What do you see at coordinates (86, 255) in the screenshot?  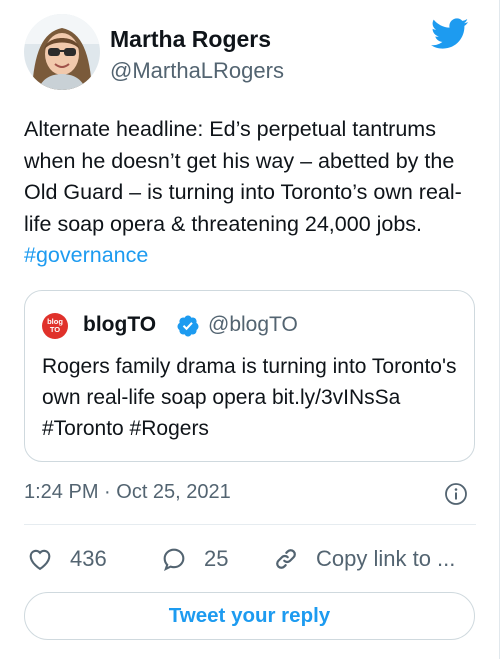 I see `hashtag-link: #governance` at bounding box center [86, 255].